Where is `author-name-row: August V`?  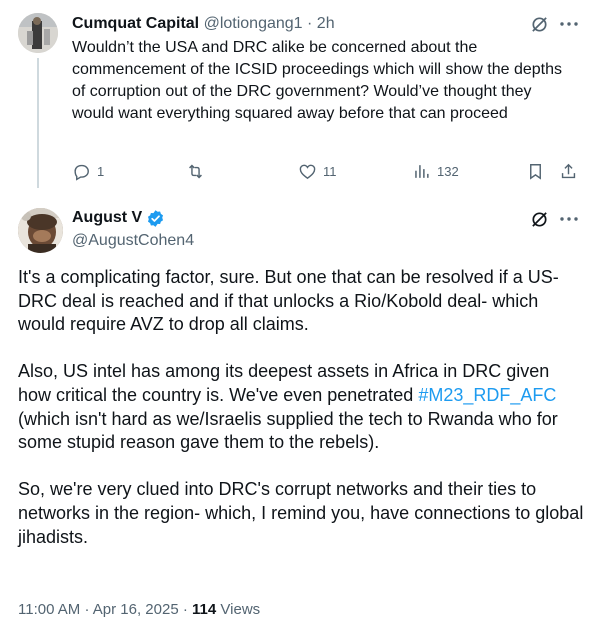
author-name-row: August V is located at coordinates (118, 218).